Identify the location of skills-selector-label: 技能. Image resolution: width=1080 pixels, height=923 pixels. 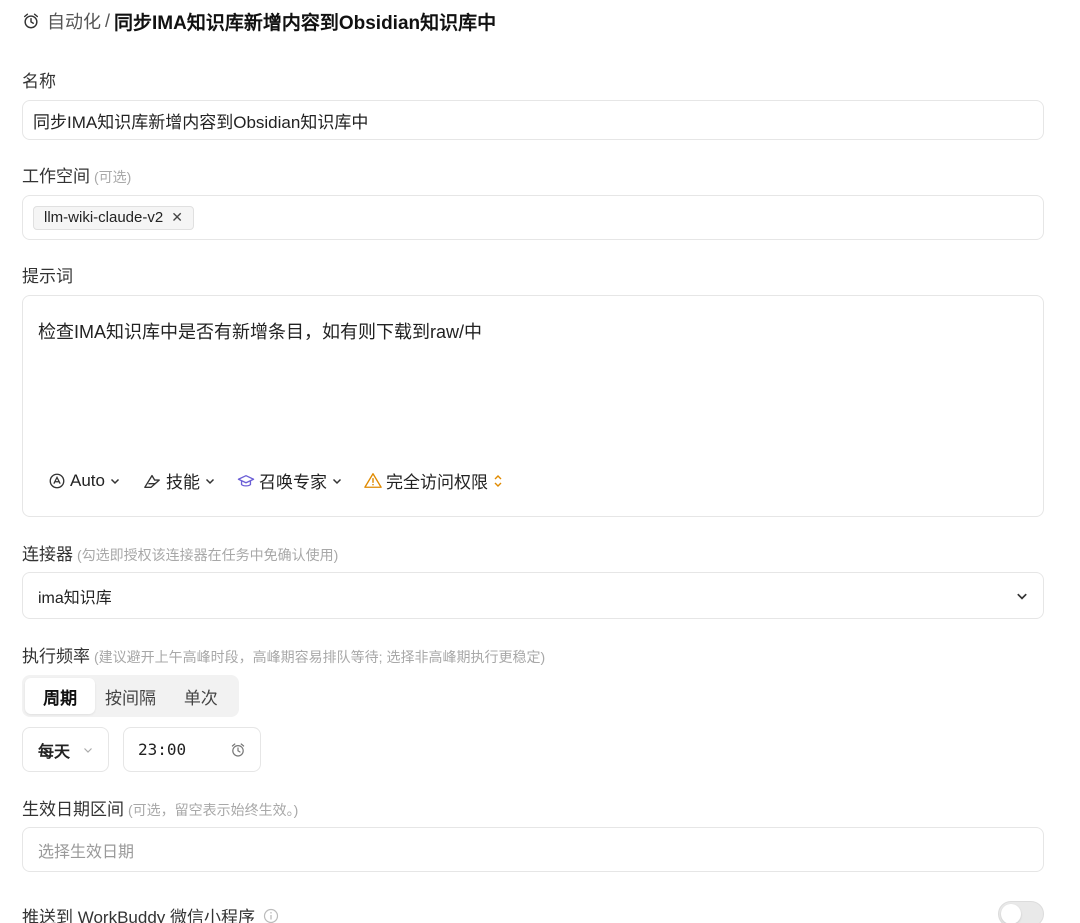
(182, 482).